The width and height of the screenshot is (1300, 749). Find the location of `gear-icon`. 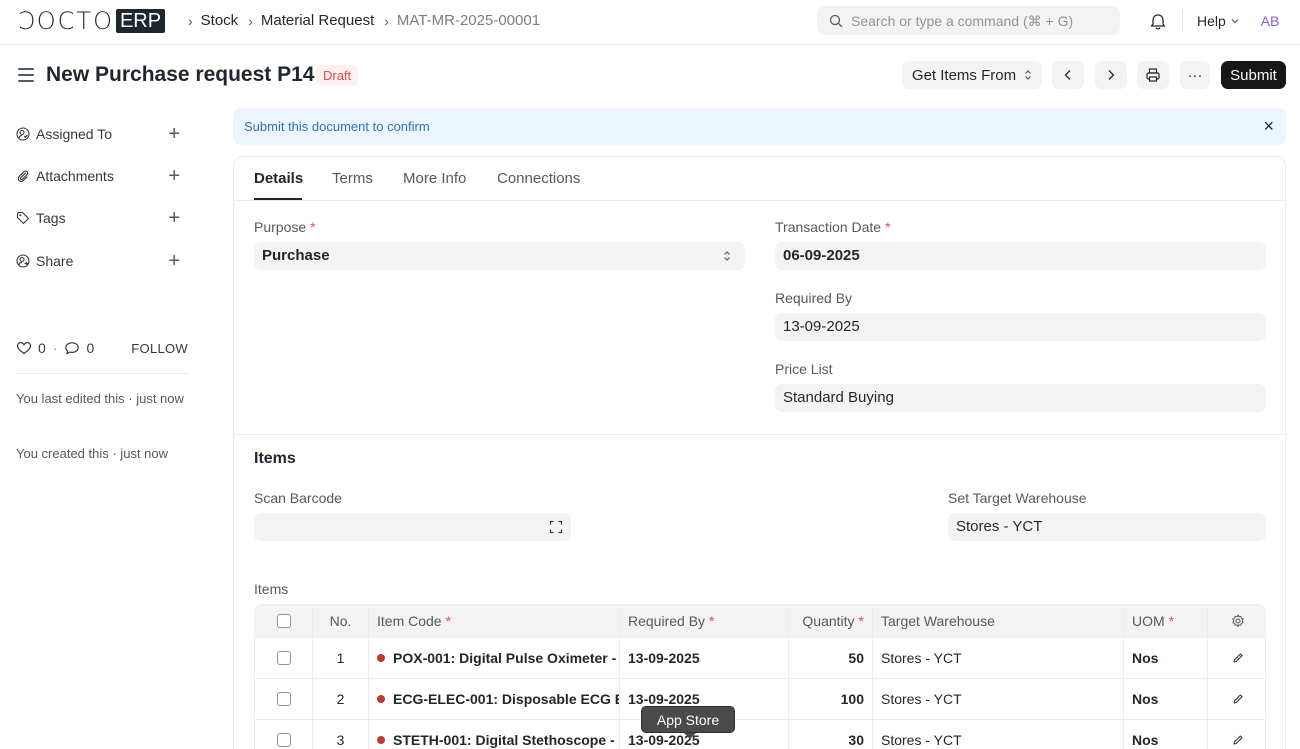

gear-icon is located at coordinates (1238, 621).